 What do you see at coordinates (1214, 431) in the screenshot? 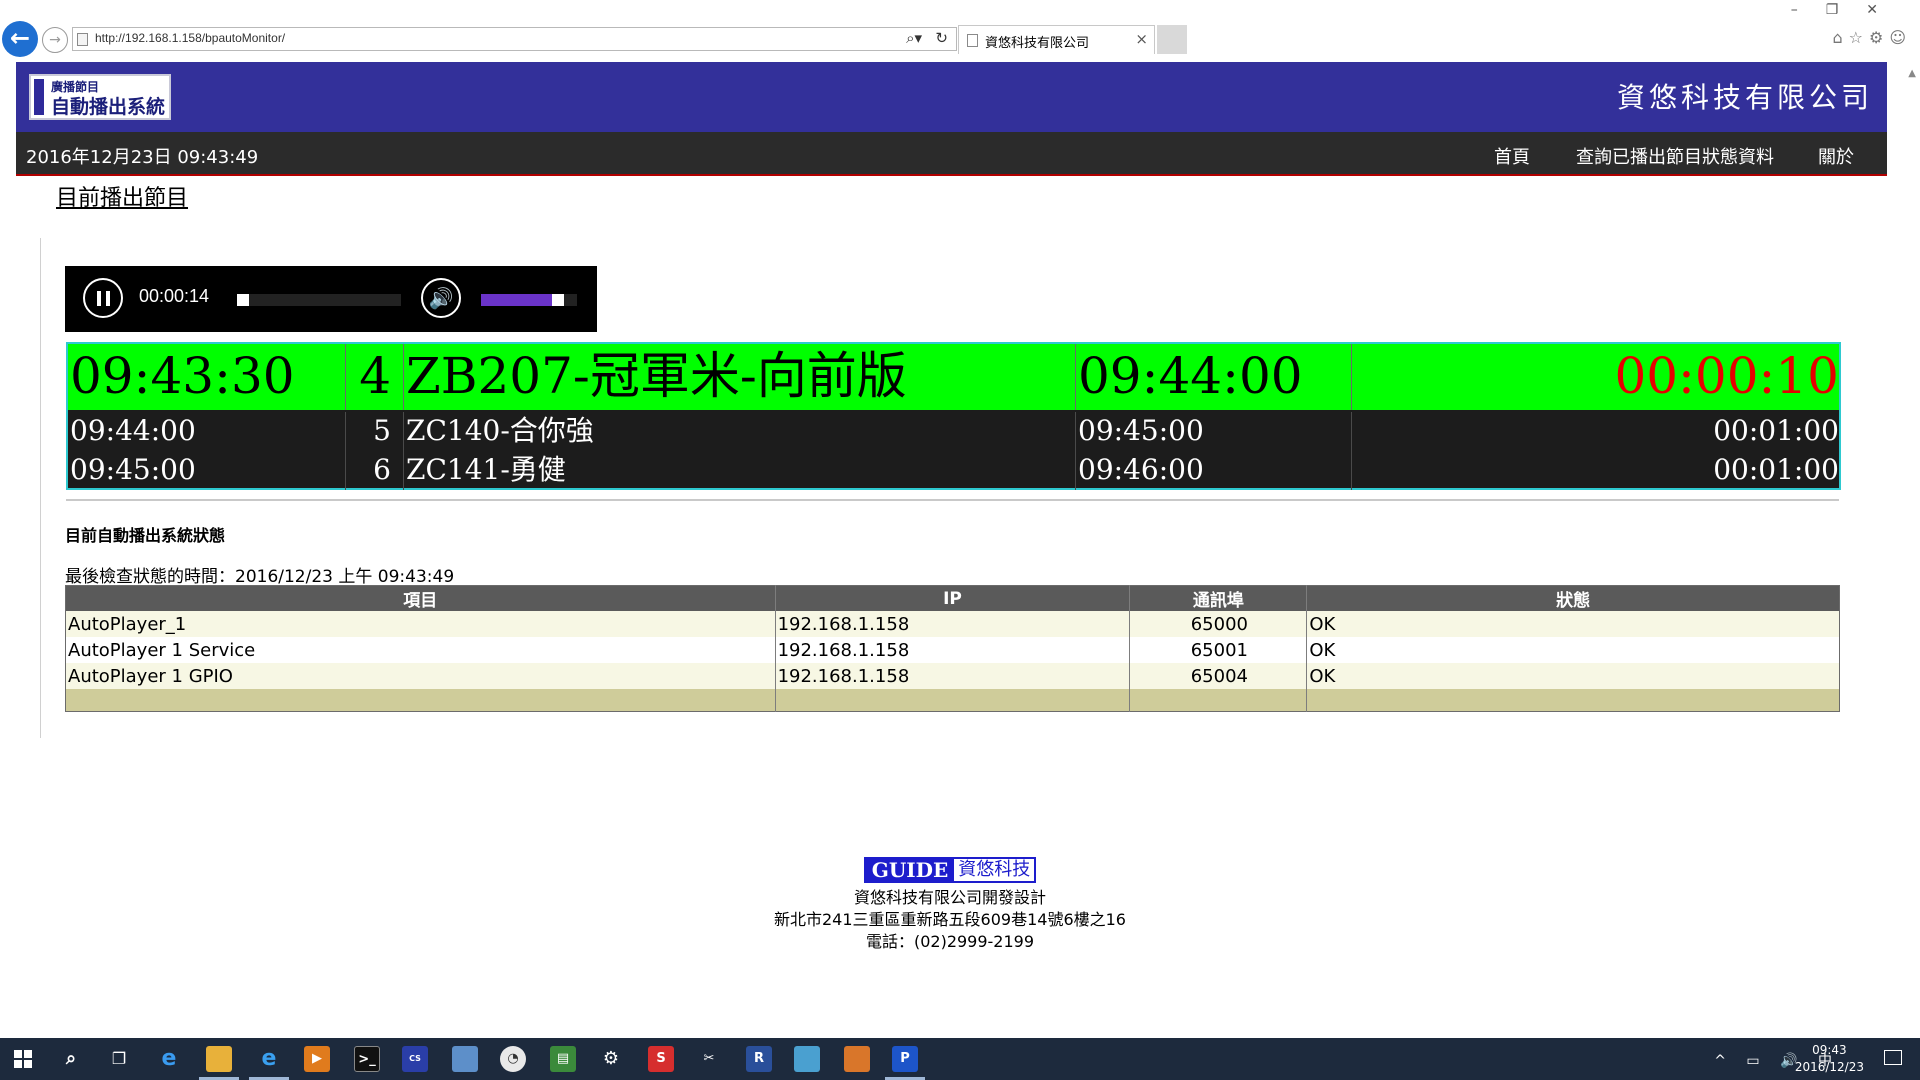
I see `end-time: 09:45:00` at bounding box center [1214, 431].